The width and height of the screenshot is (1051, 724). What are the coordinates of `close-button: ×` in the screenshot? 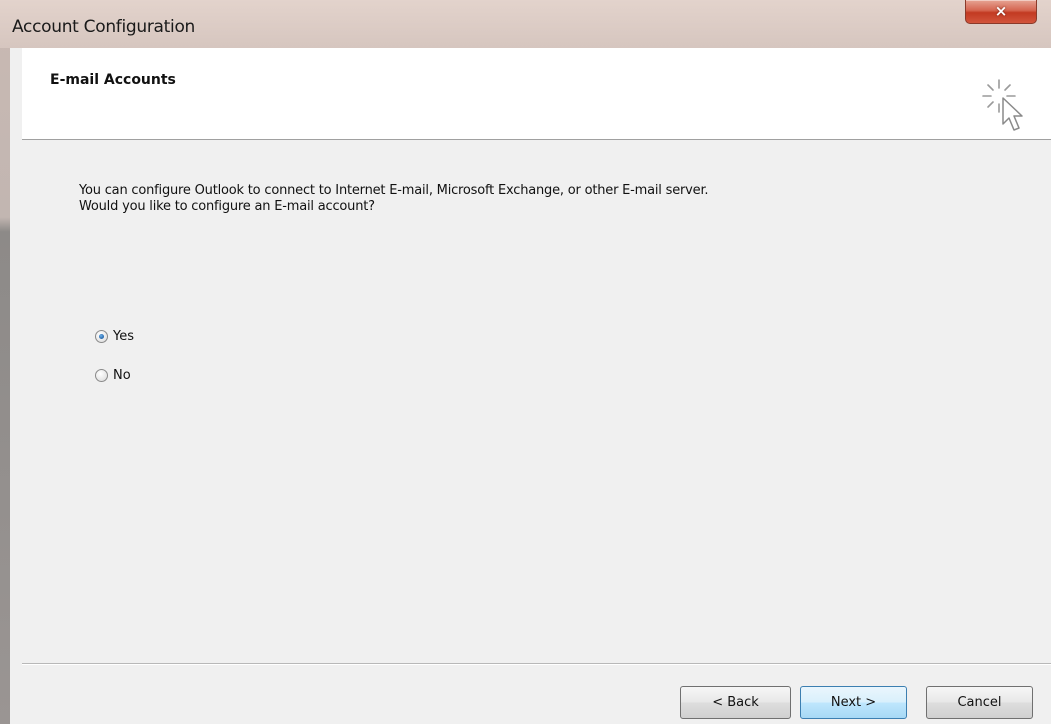 It's located at (1001, 12).